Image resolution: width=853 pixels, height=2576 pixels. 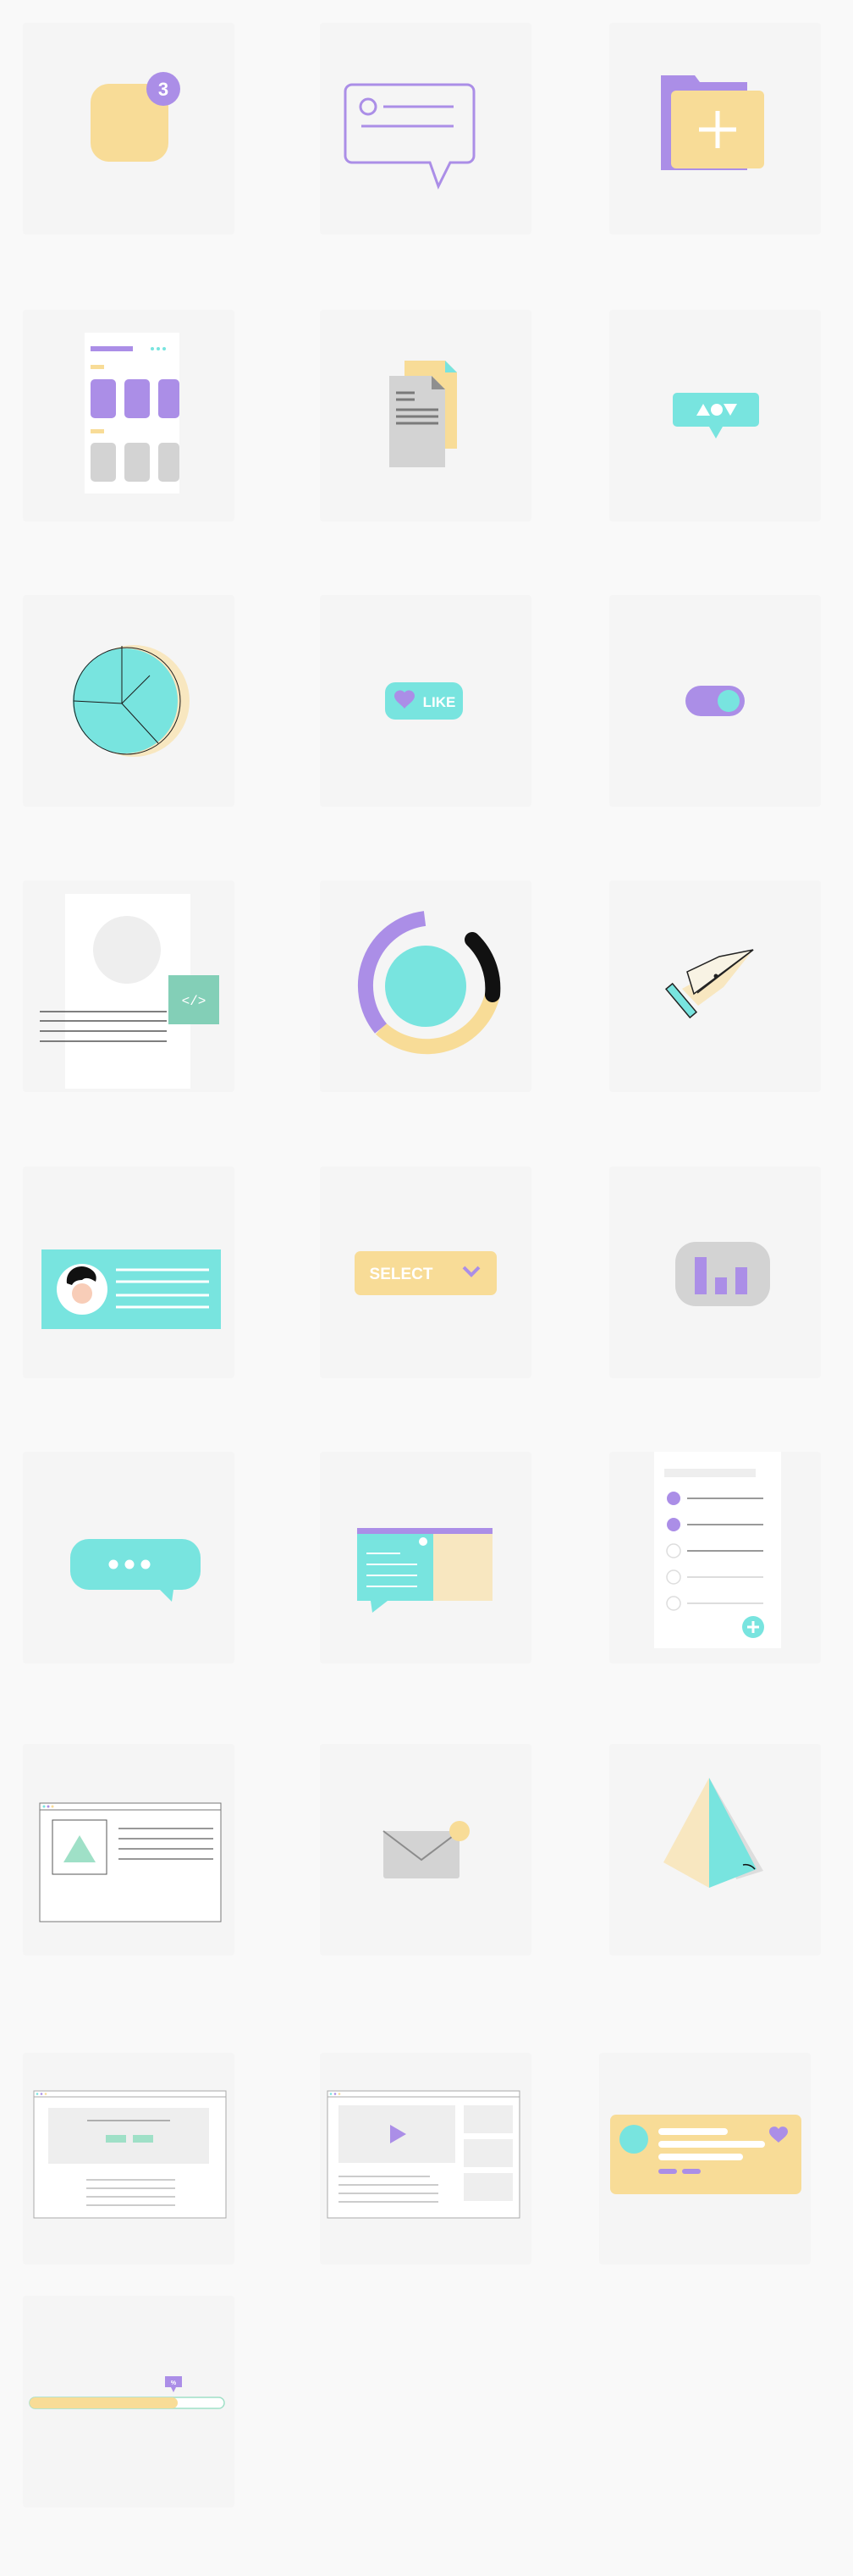 I want to click on select-illustration: SELECT, so click(x=426, y=1273).